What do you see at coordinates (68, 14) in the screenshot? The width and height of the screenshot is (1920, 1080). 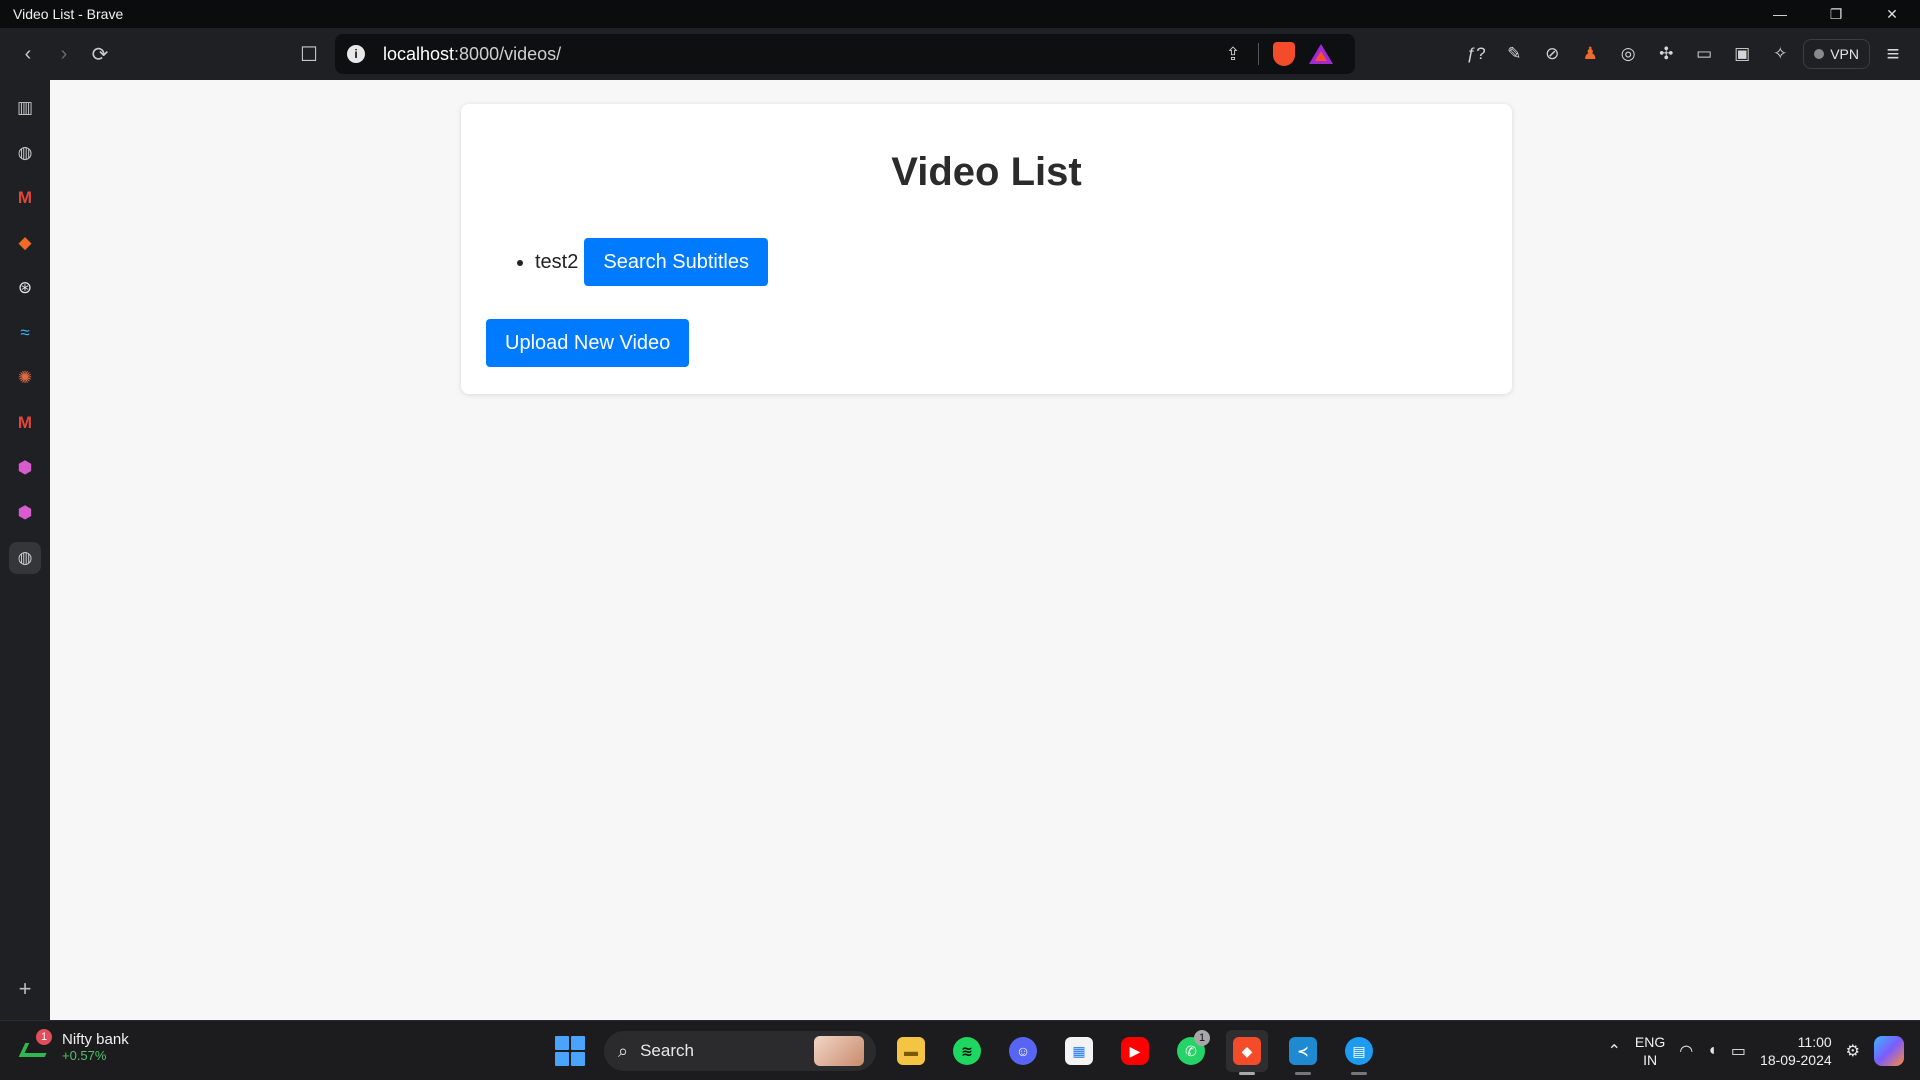 I see `window-title: Video List - Brave` at bounding box center [68, 14].